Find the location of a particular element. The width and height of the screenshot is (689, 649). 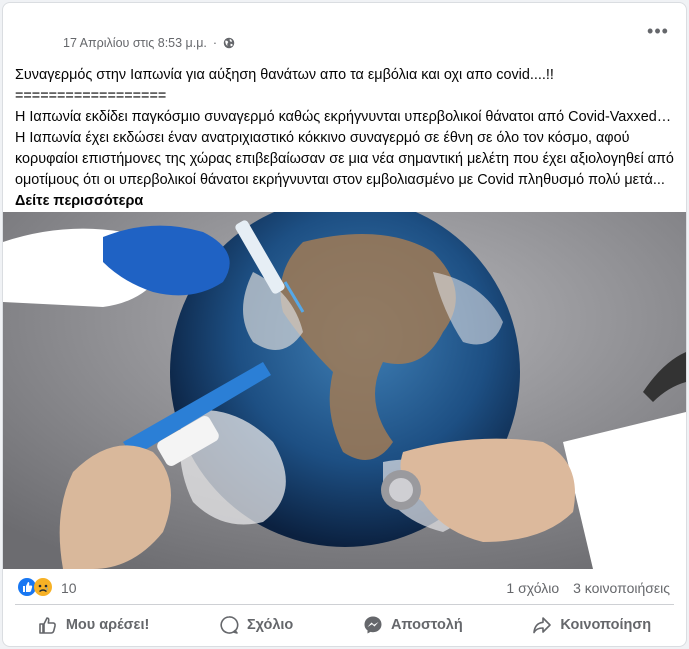

comment-count: 1 σχόλιο is located at coordinates (532, 588).